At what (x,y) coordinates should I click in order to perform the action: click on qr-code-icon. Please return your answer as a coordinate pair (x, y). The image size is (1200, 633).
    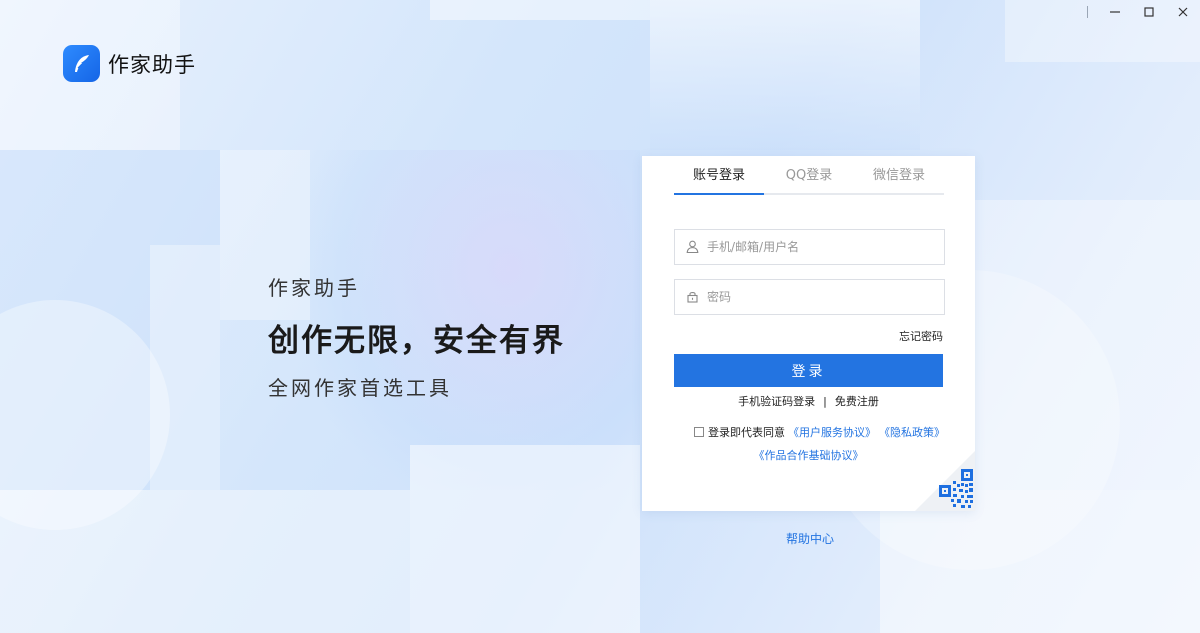
    Looking at the image, I should click on (945, 481).